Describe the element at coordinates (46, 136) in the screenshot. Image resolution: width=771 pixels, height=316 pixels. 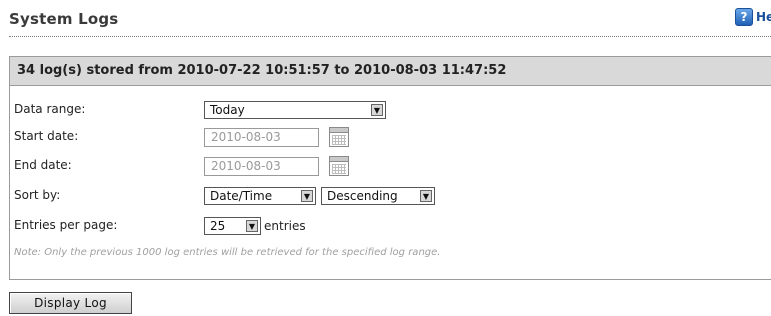
I see `start-date-label: Start date:` at that location.